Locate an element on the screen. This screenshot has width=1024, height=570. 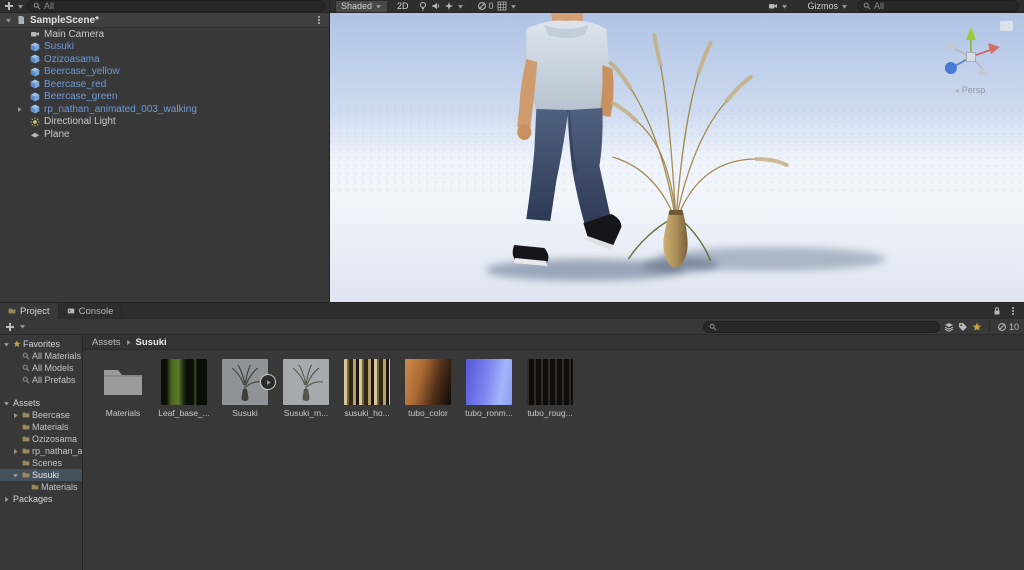
scene-effects-toggle is located at coordinates (449, 6).